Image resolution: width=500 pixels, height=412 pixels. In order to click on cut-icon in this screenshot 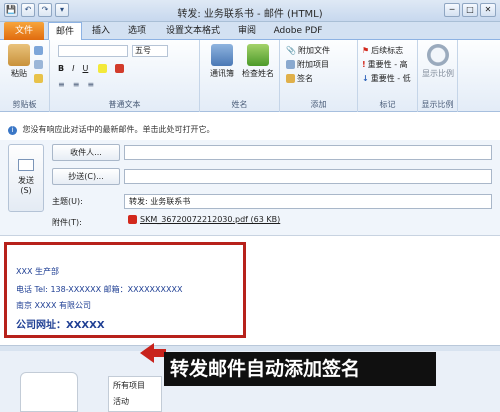, I will do `click(38, 50)`.